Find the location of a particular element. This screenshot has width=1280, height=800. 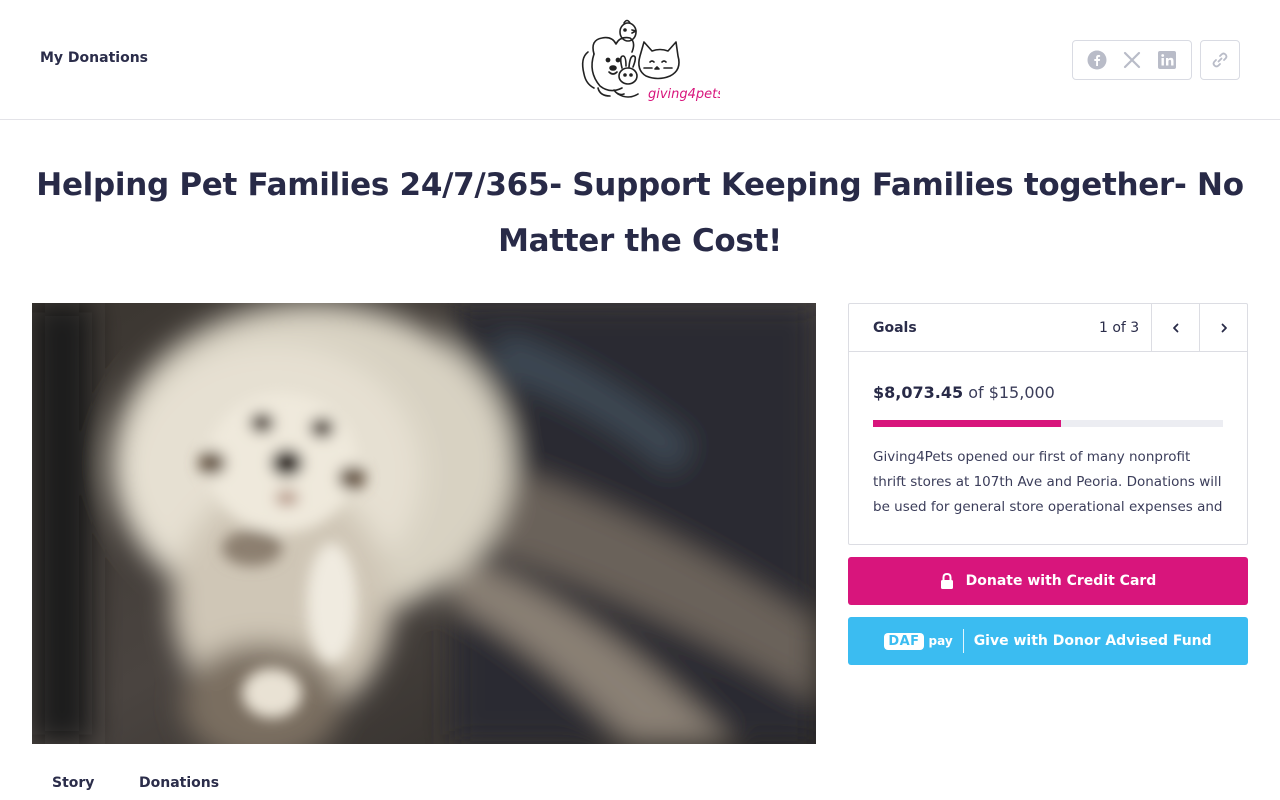

x-share-button is located at coordinates (1132, 60).